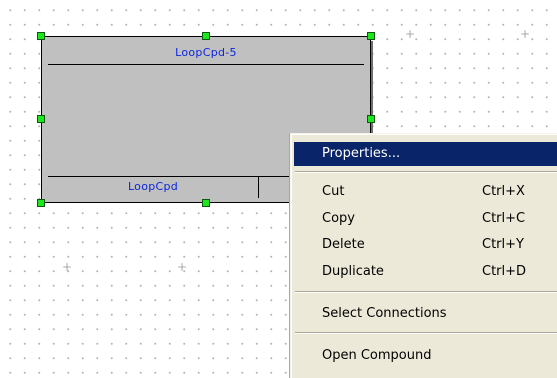 This screenshot has width=557, height=378. I want to click on menu-item-label: Copy, so click(338, 218).